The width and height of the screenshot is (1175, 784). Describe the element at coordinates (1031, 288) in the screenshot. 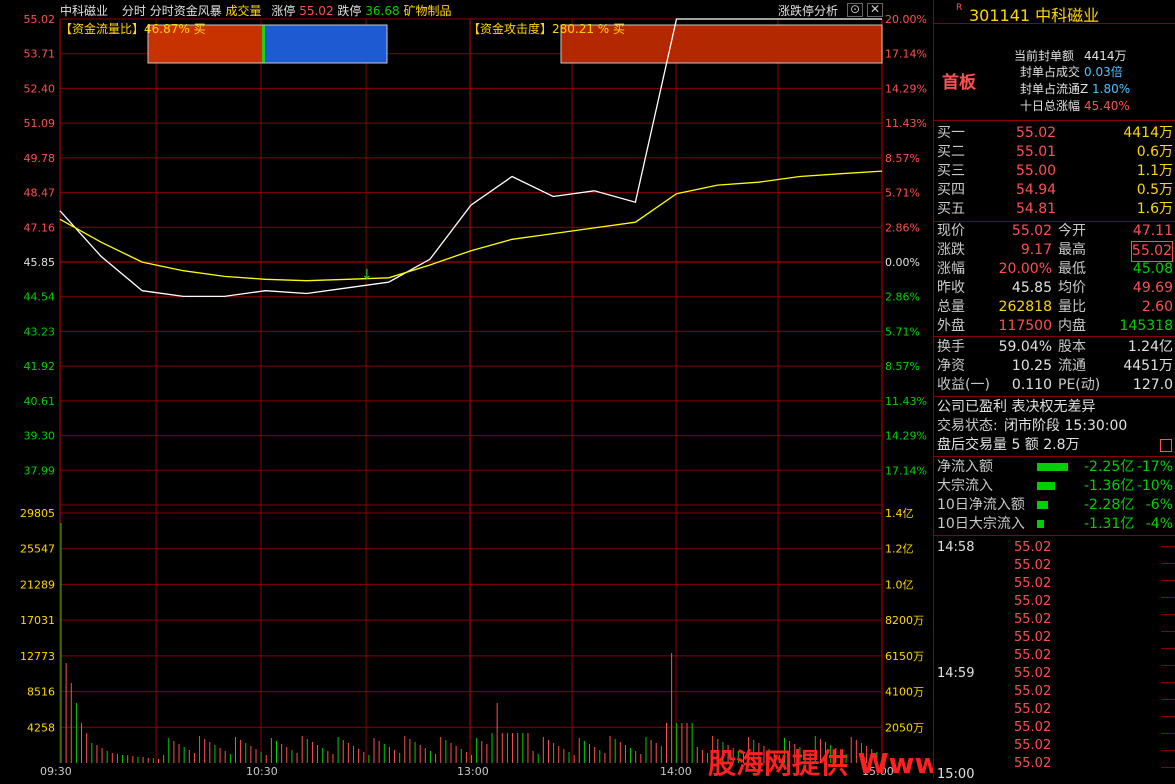

I see `stat-value: 45.85` at that location.